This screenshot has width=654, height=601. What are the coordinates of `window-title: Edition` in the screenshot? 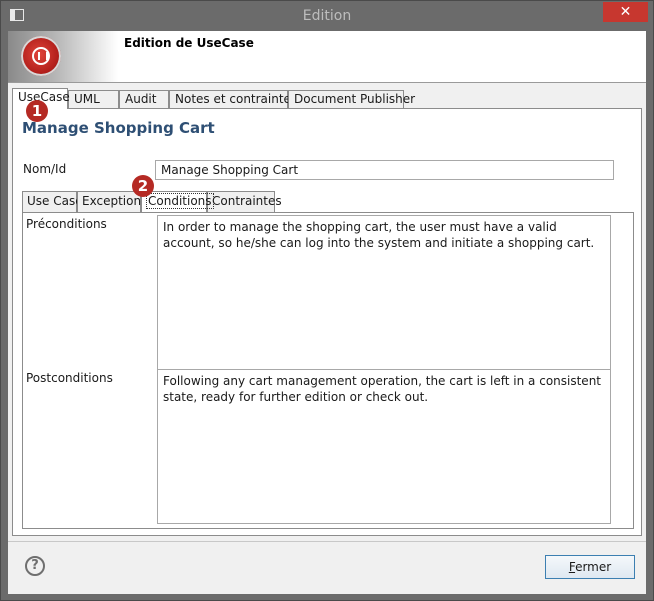 It's located at (327, 16).